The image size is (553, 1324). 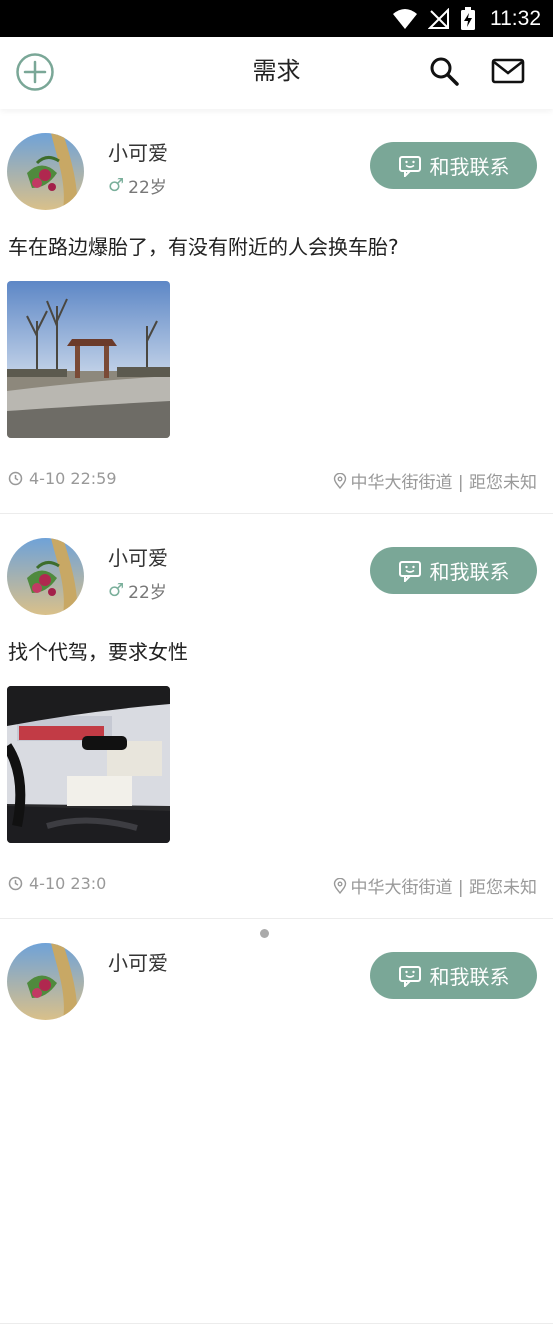 I want to click on add-button, so click(x=35, y=72).